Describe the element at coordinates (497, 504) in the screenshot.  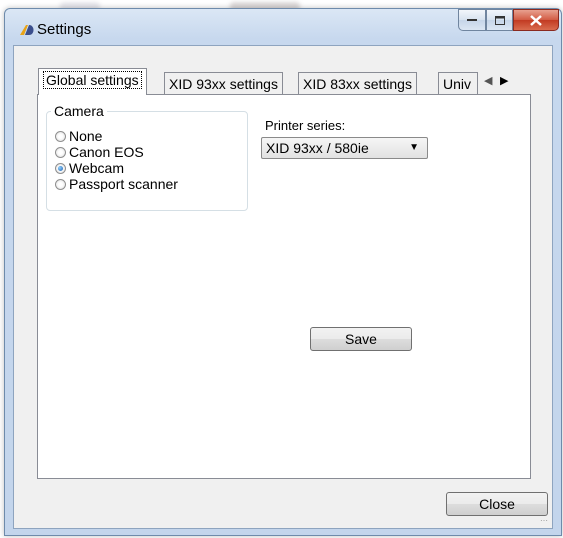
I see `close-button: Close` at that location.